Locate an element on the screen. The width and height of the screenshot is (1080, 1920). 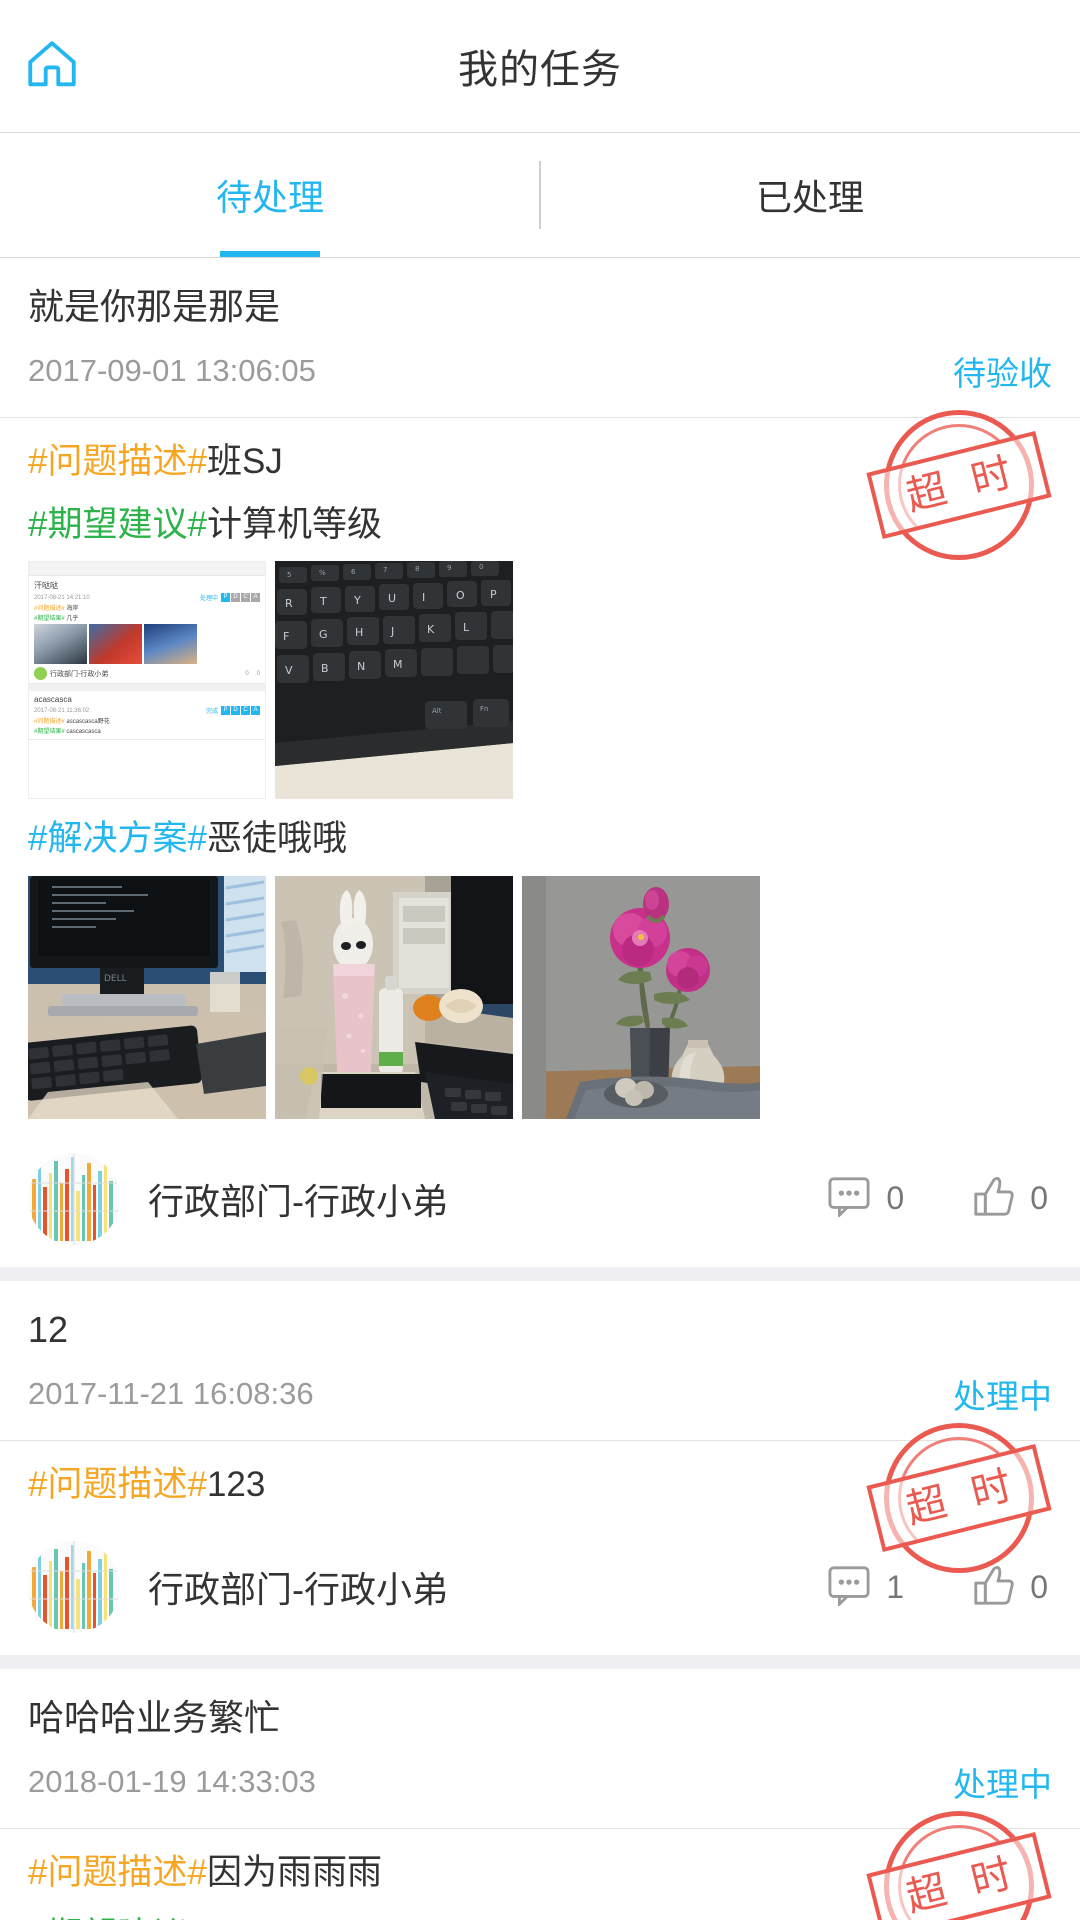
tag-value: qqqqq is located at coordinates (255, 1918).